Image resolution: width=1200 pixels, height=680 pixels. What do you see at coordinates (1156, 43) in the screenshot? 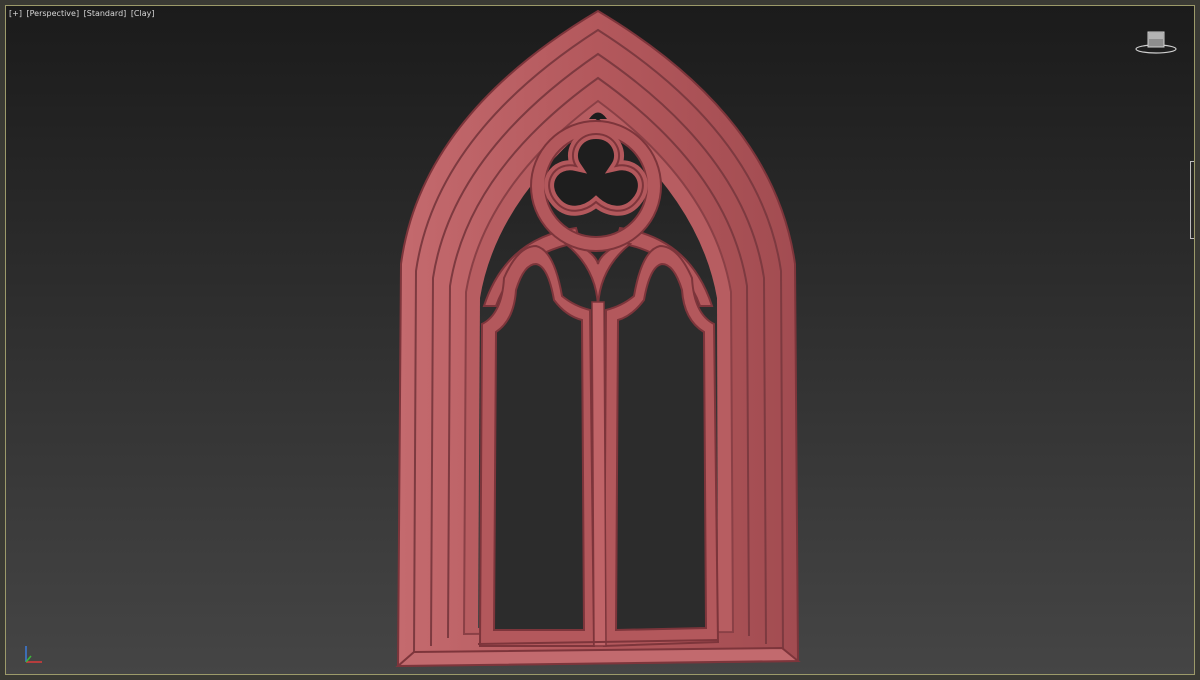
I see `view-cube-icon` at bounding box center [1156, 43].